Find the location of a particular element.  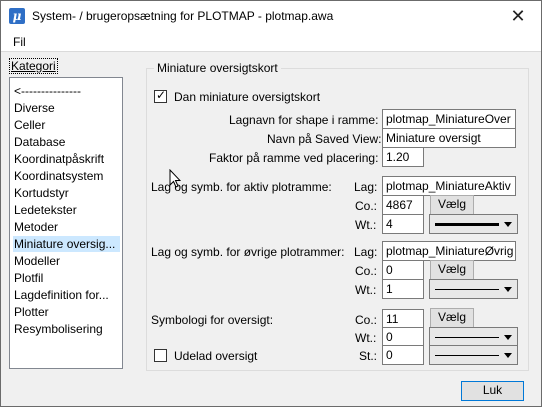

saved-view-label: Navn på Saved View: is located at coordinates (324, 139).